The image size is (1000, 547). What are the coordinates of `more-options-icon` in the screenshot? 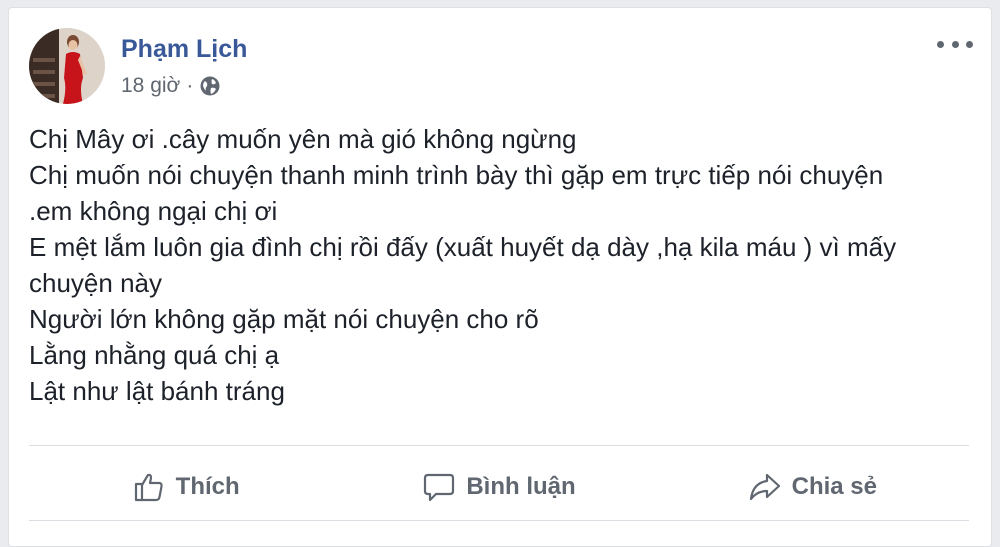 It's located at (955, 44).